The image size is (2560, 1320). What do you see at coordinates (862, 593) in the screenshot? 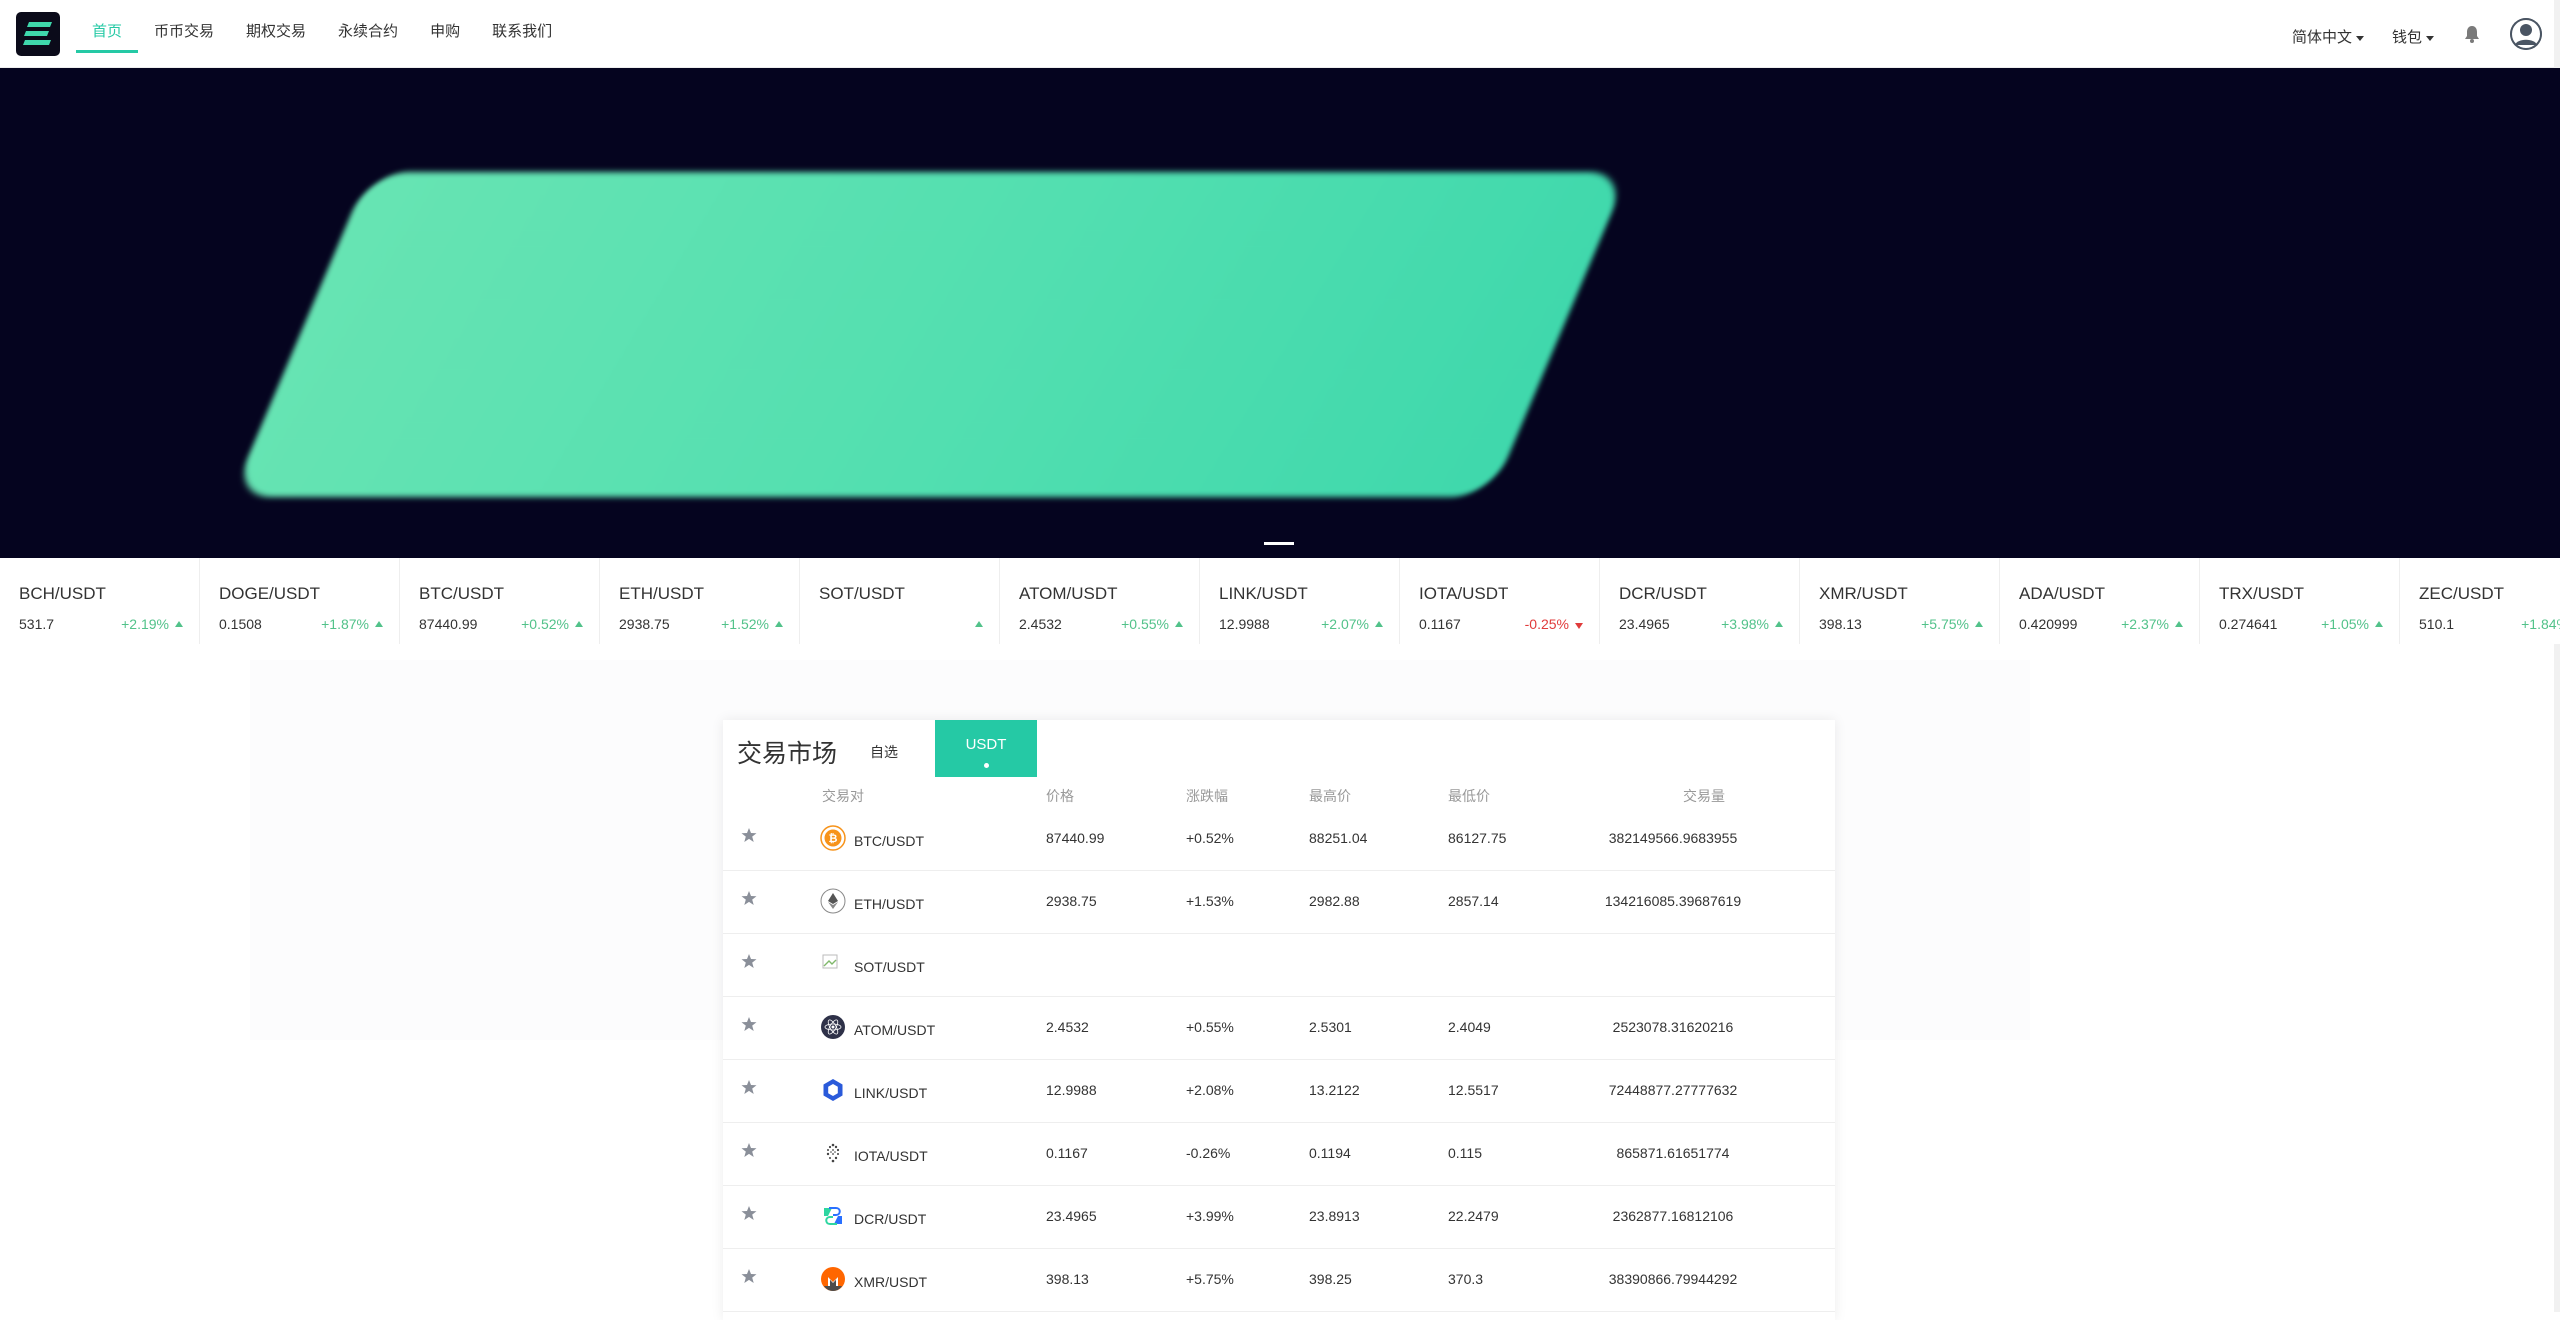
I see `ticker-pair: SOT/USDT` at bounding box center [862, 593].